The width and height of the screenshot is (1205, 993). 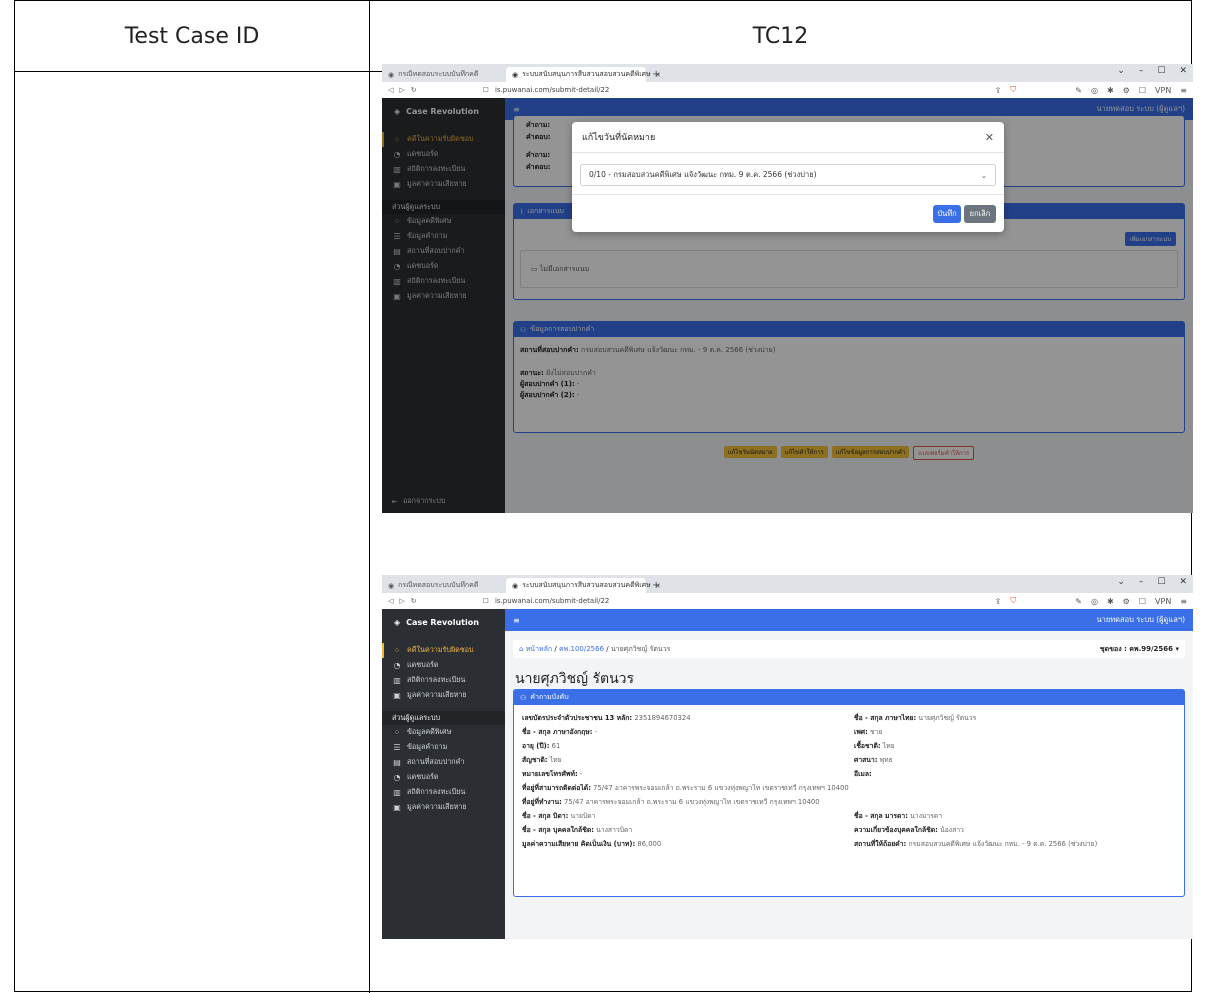 I want to click on sidebar-item-admin-stats: ▥ สถิติการลงทะเบียน, so click(x=443, y=792).